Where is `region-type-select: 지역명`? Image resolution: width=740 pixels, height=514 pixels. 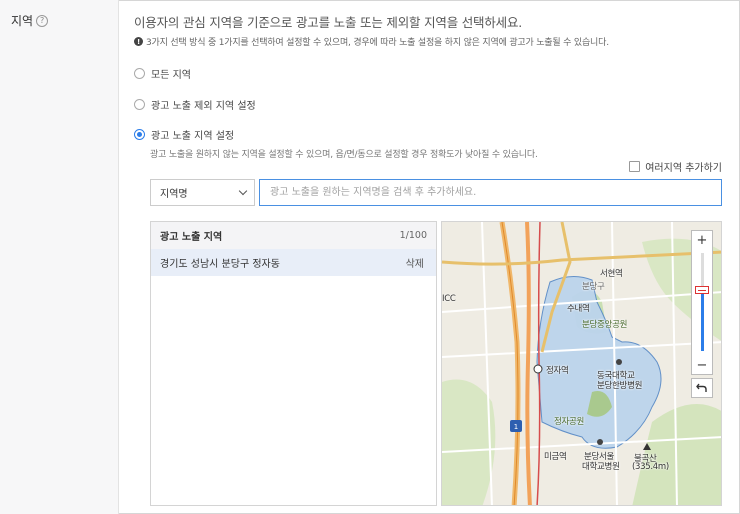
region-type-select: 지역명 is located at coordinates (202, 192).